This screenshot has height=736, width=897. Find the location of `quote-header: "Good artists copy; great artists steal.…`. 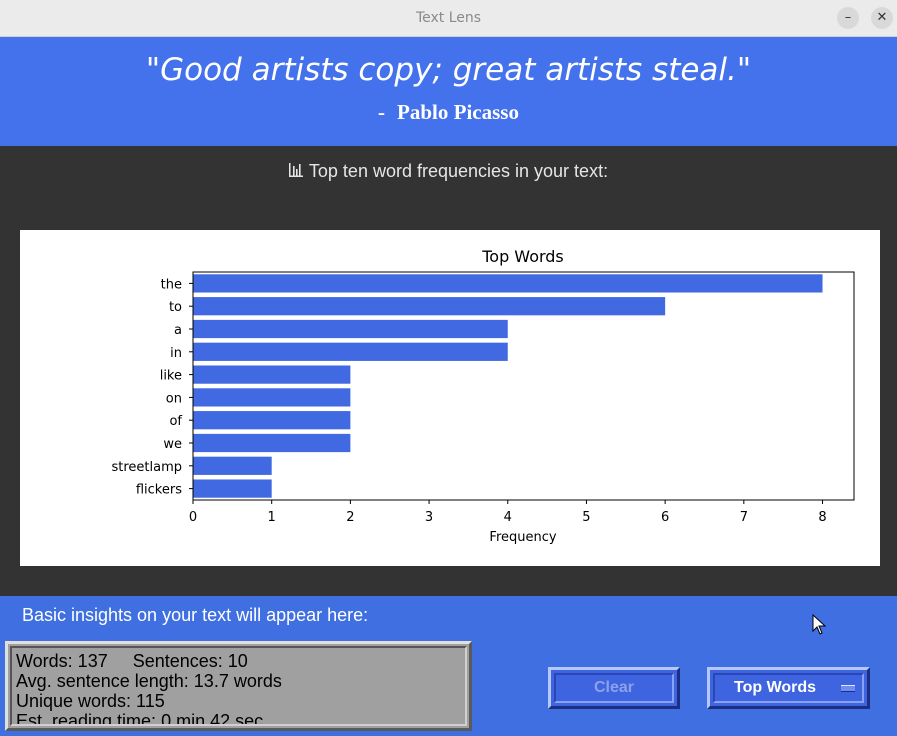

quote-header: "Good artists copy; great artists steal.… is located at coordinates (448, 91).